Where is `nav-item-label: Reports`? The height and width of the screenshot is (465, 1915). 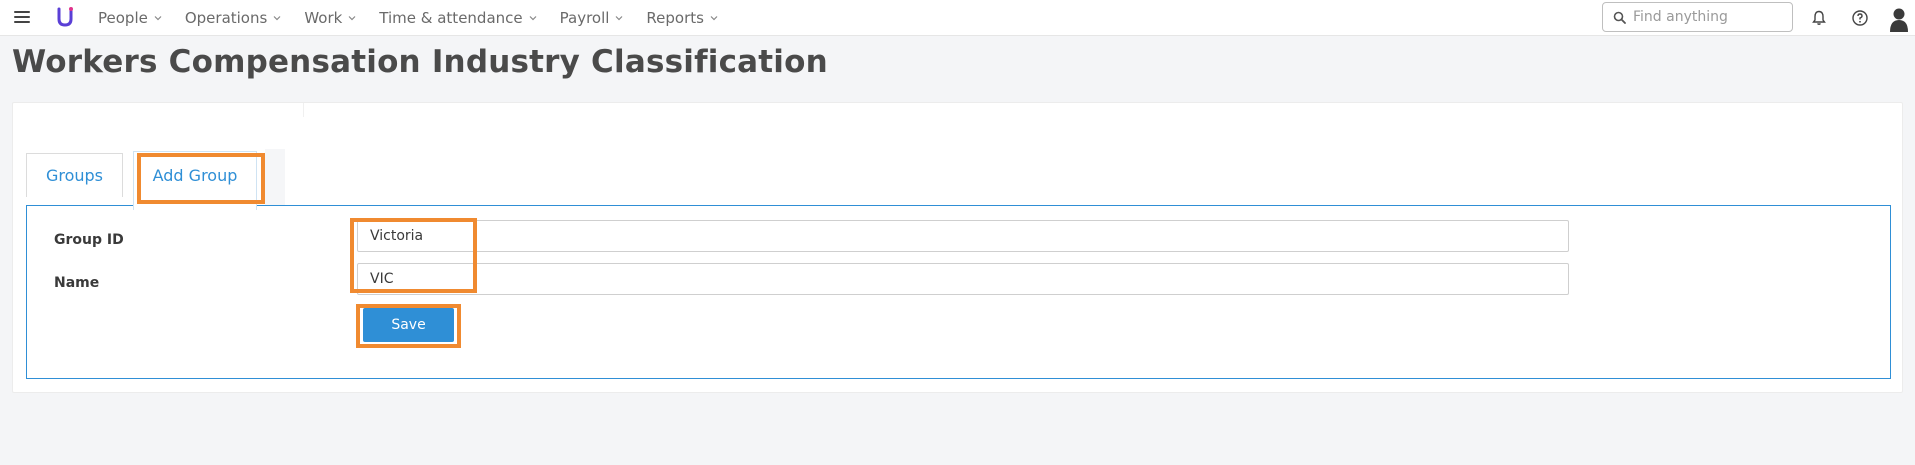 nav-item-label: Reports is located at coordinates (675, 18).